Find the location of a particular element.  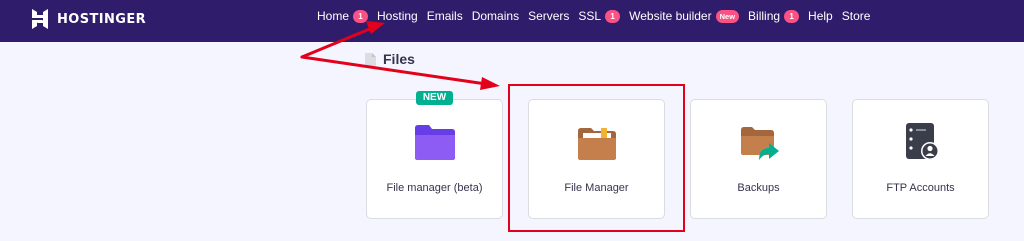

section-title: Files is located at coordinates (389, 59).